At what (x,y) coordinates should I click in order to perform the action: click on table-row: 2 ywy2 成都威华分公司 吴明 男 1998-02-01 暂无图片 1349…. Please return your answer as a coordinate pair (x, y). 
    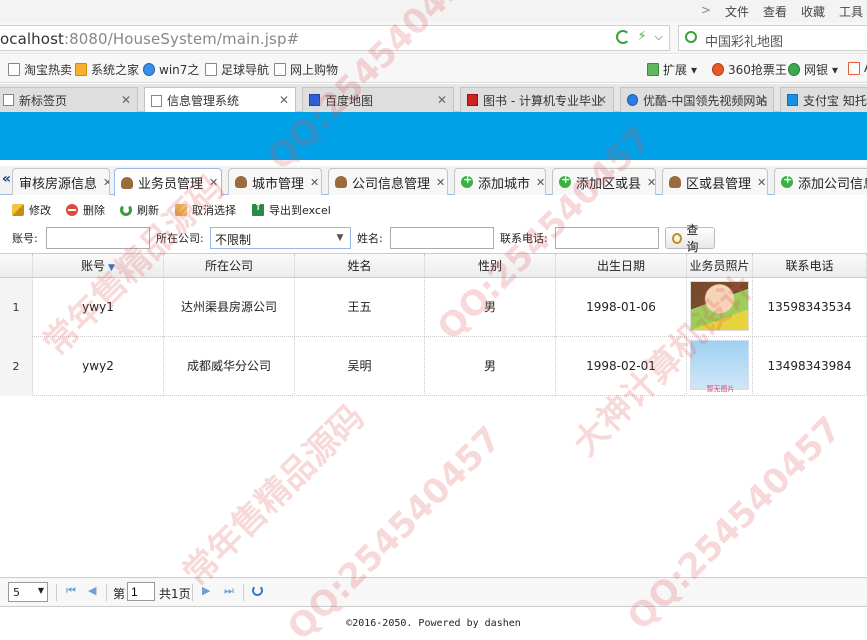
    Looking at the image, I should click on (433, 366).